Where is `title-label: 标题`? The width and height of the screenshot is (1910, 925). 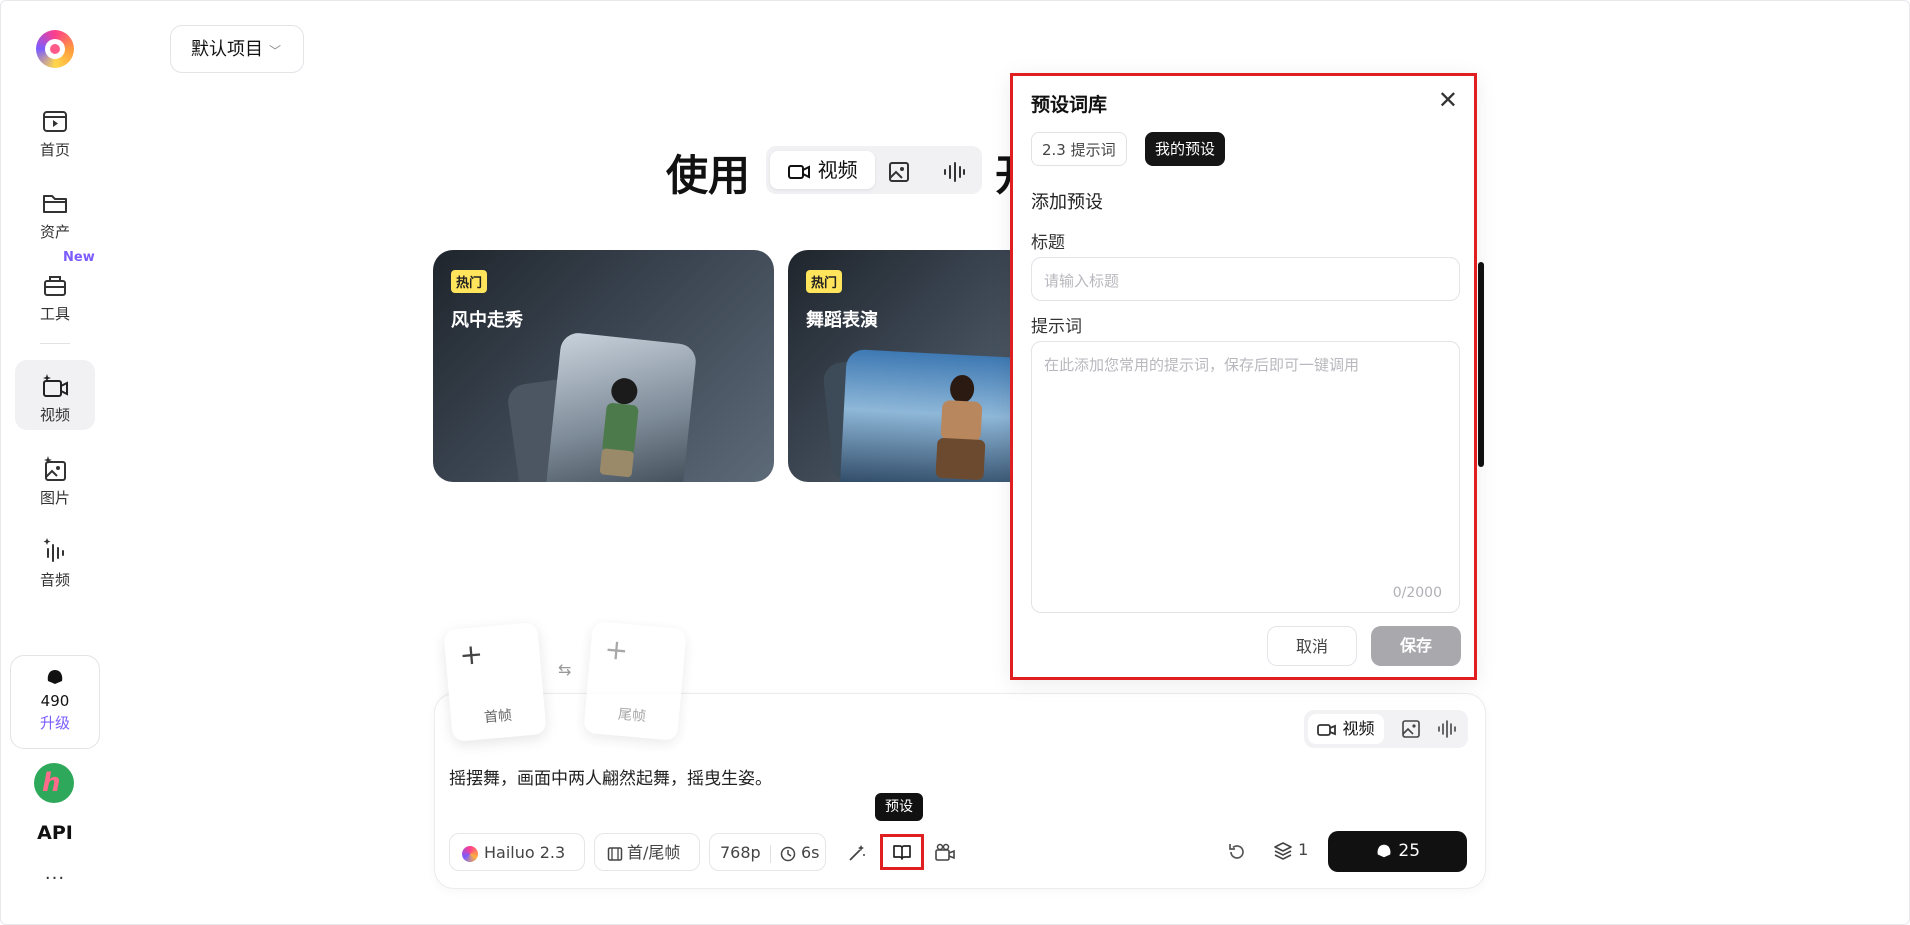 title-label: 标题 is located at coordinates (1048, 243).